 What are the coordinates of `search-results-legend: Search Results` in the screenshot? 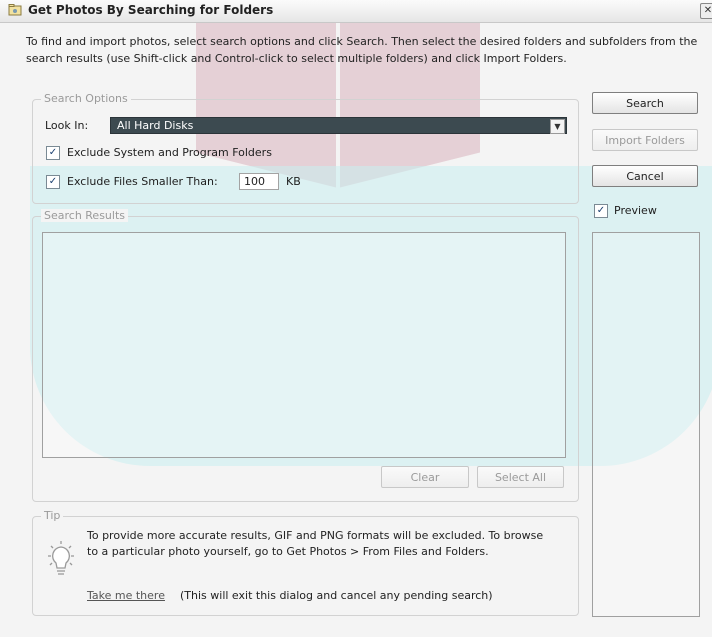 It's located at (85, 215).